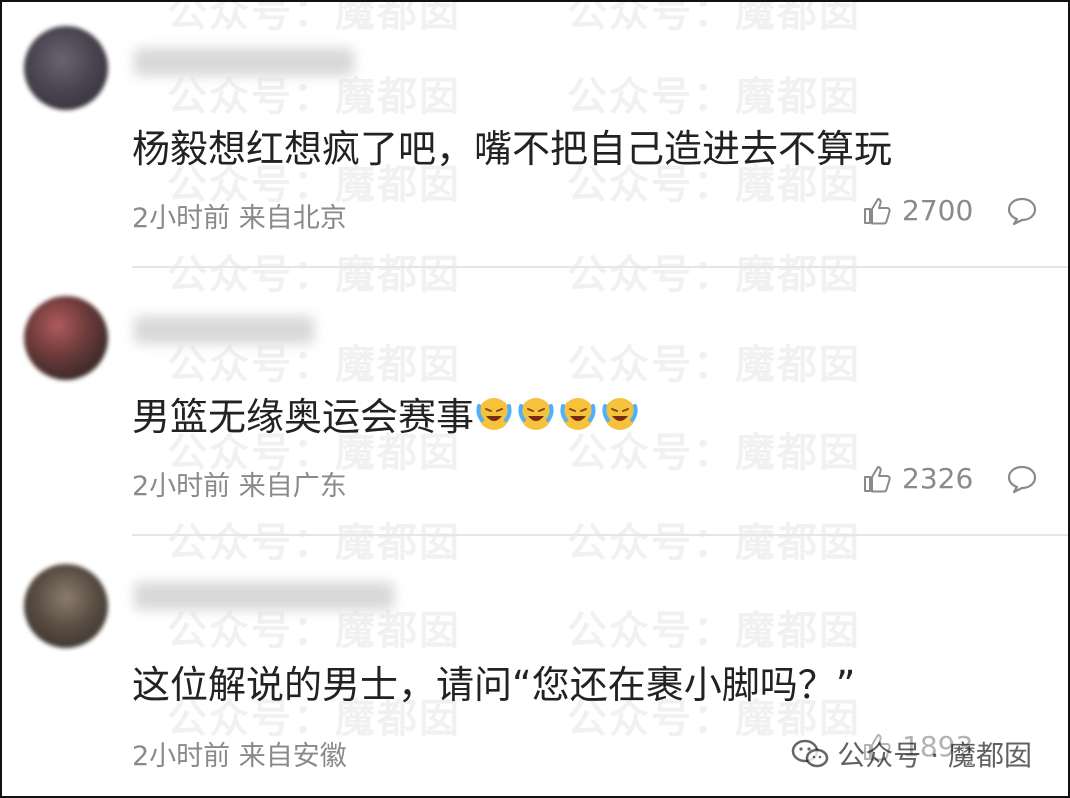 The image size is (1070, 798). Describe the element at coordinates (938, 478) in the screenshot. I see `like-count: 2326` at that location.